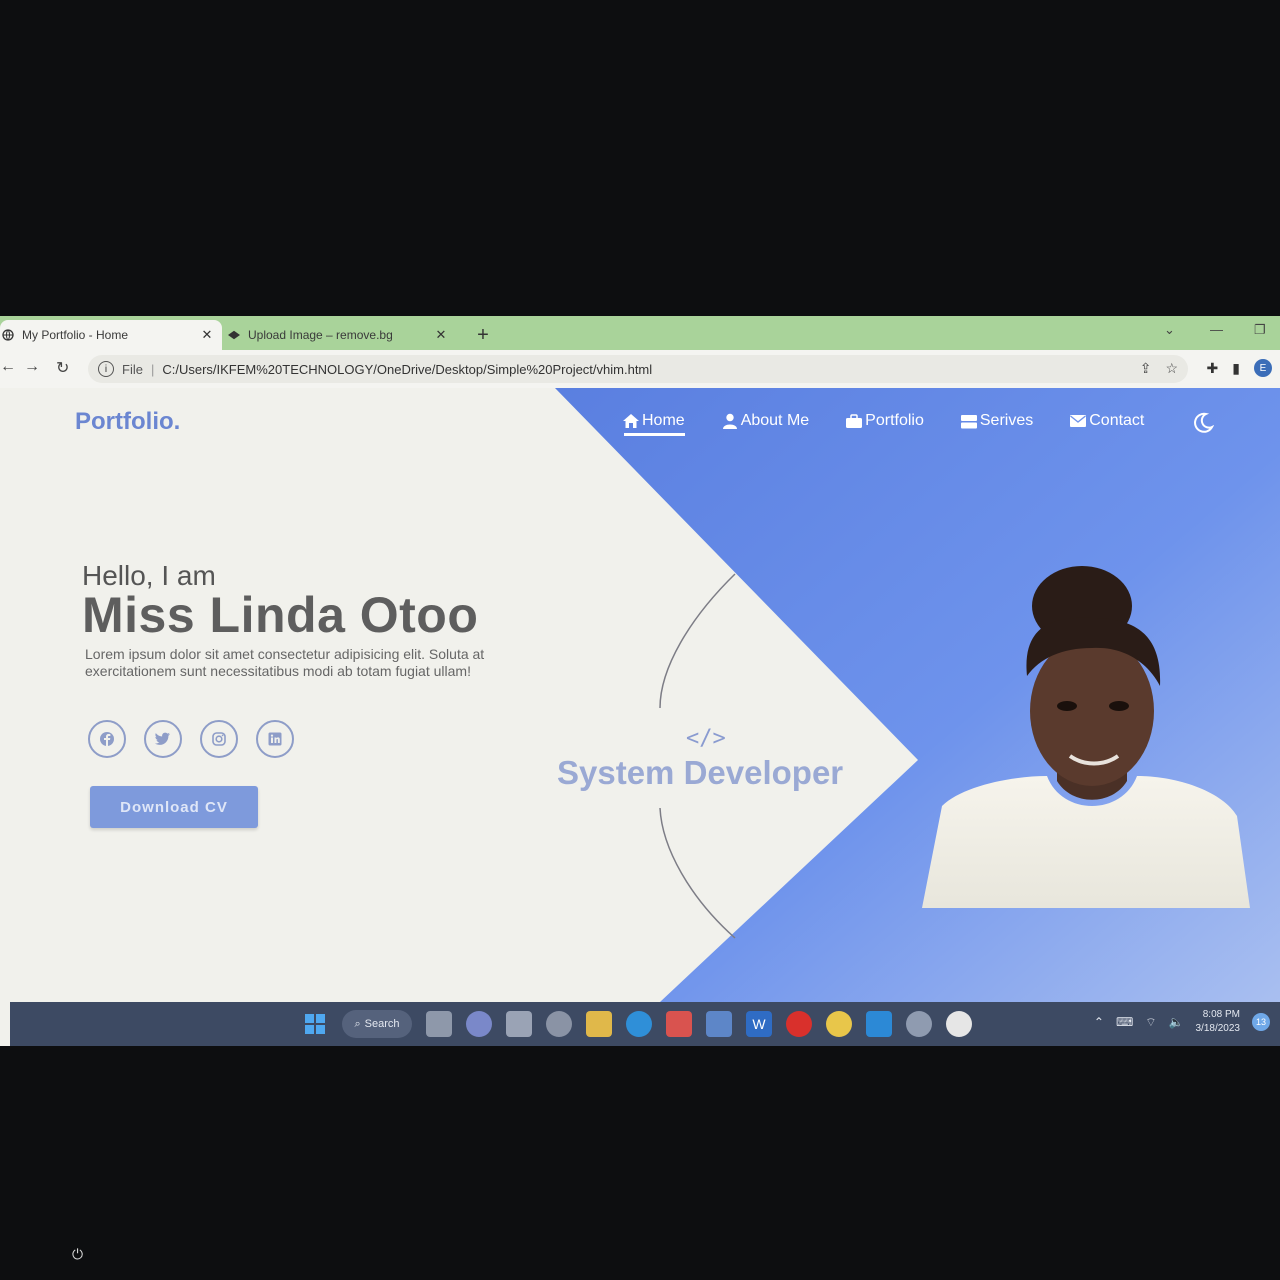 The image size is (1280, 1280). Describe the element at coordinates (8, 367) in the screenshot. I see `back-icon: ←` at that location.